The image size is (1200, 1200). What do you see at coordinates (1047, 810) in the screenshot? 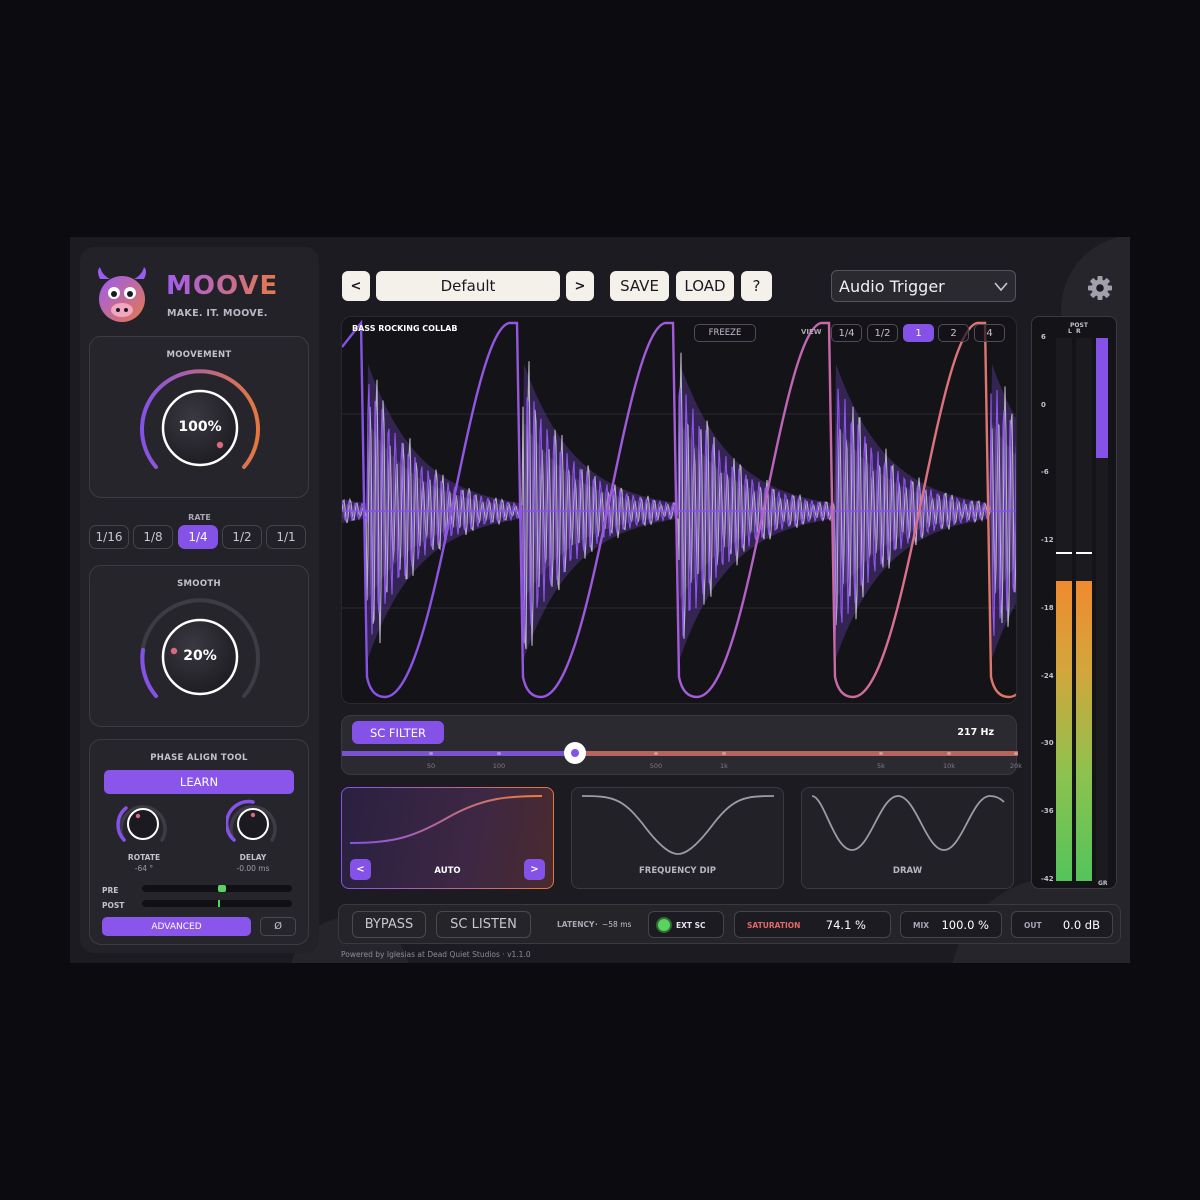
I see `meter-scale-label: -36` at bounding box center [1047, 810].